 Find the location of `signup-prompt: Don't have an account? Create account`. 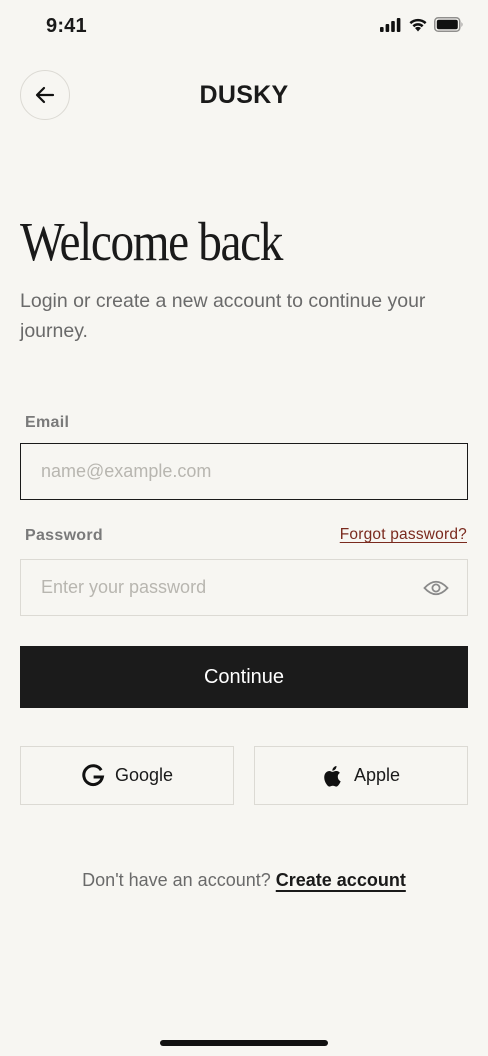

signup-prompt: Don't have an account? Create account is located at coordinates (244, 880).